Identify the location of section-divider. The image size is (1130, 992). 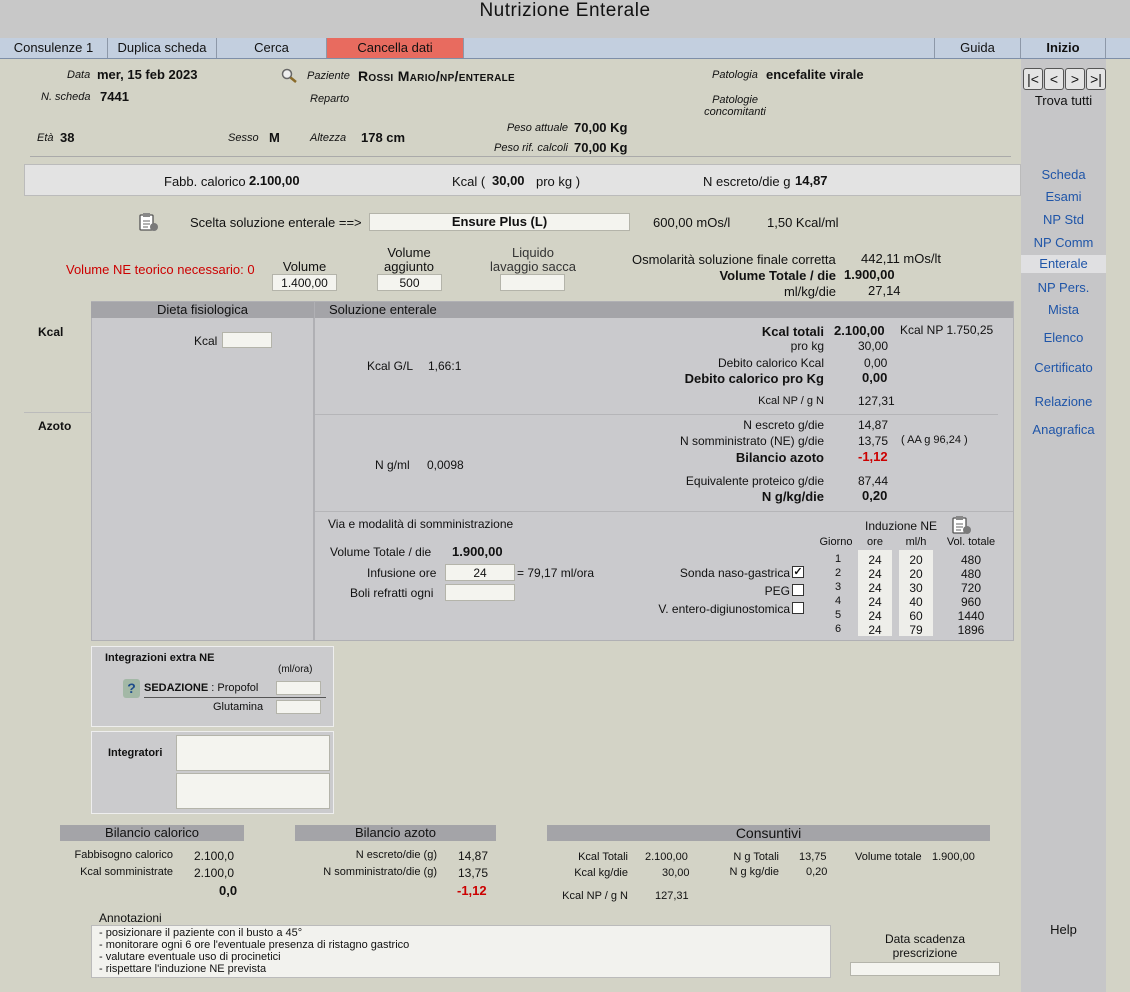
(58, 412).